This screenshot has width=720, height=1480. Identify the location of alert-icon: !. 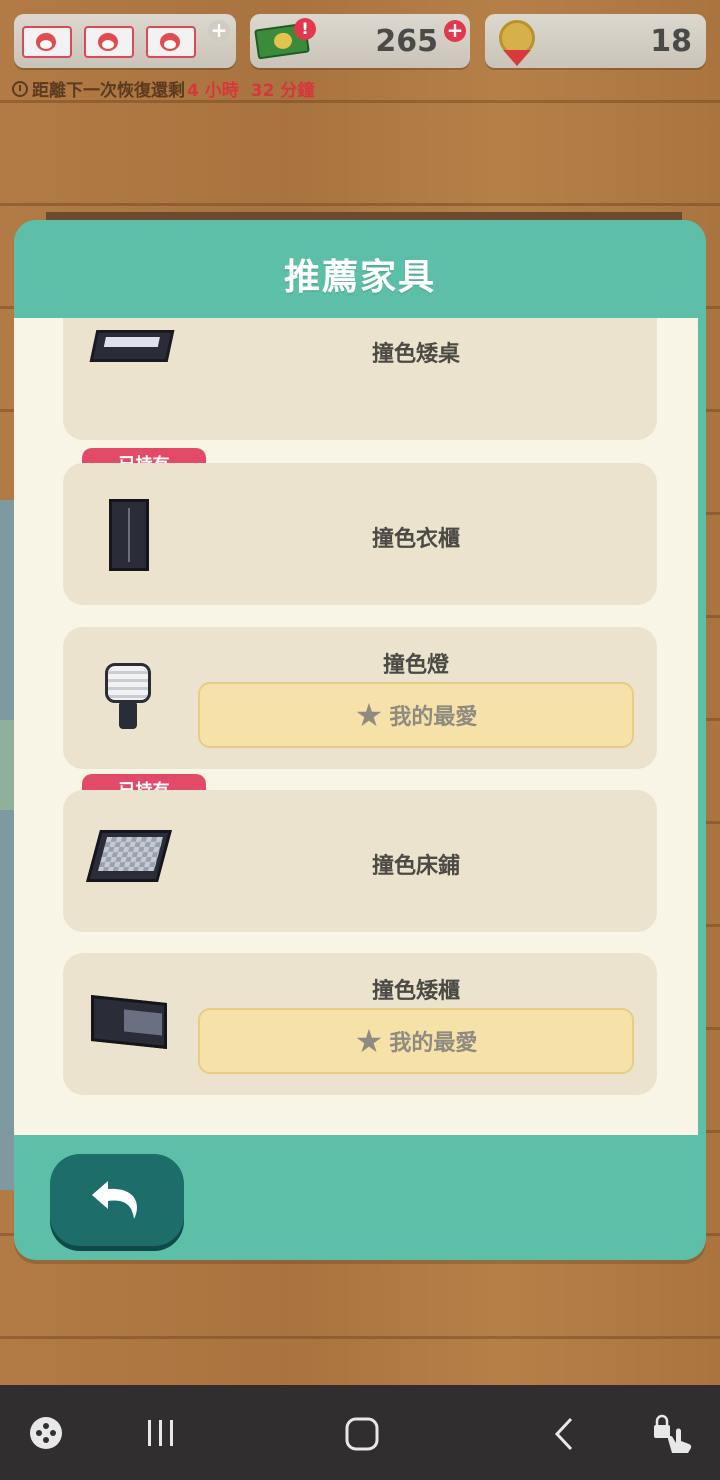
(305, 29).